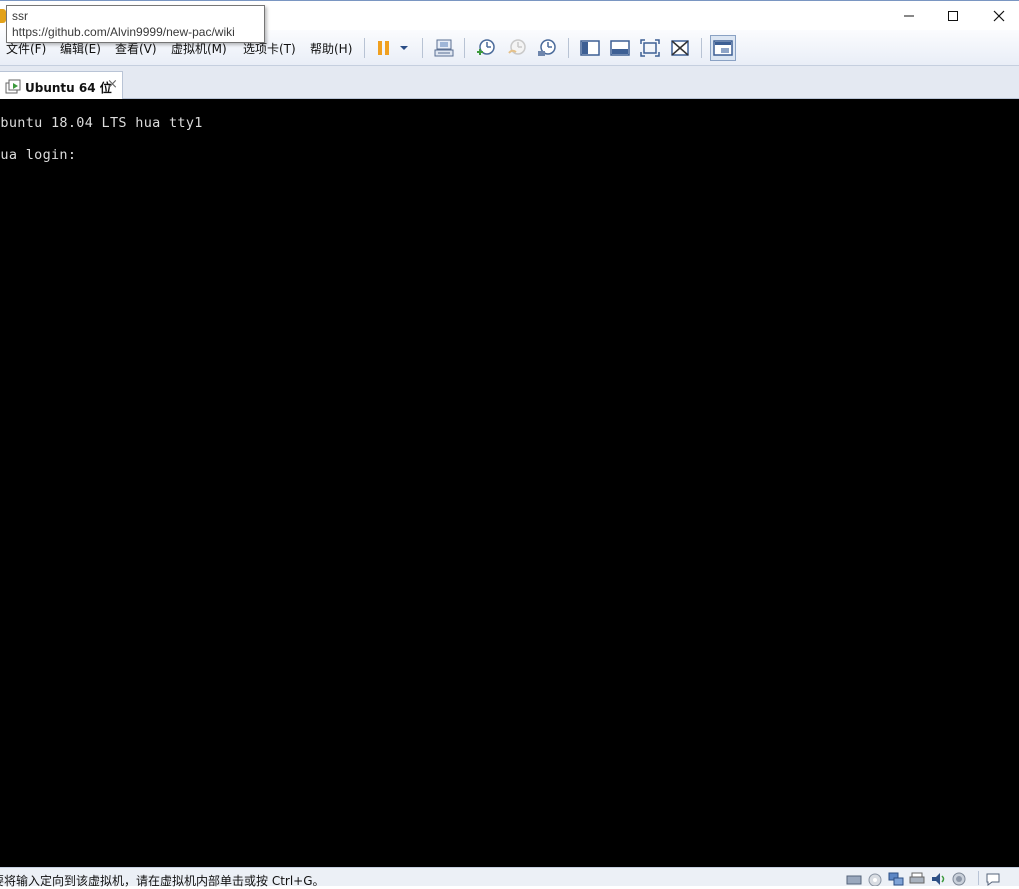 The image size is (1019, 889). I want to click on unity-icon, so click(680, 48).